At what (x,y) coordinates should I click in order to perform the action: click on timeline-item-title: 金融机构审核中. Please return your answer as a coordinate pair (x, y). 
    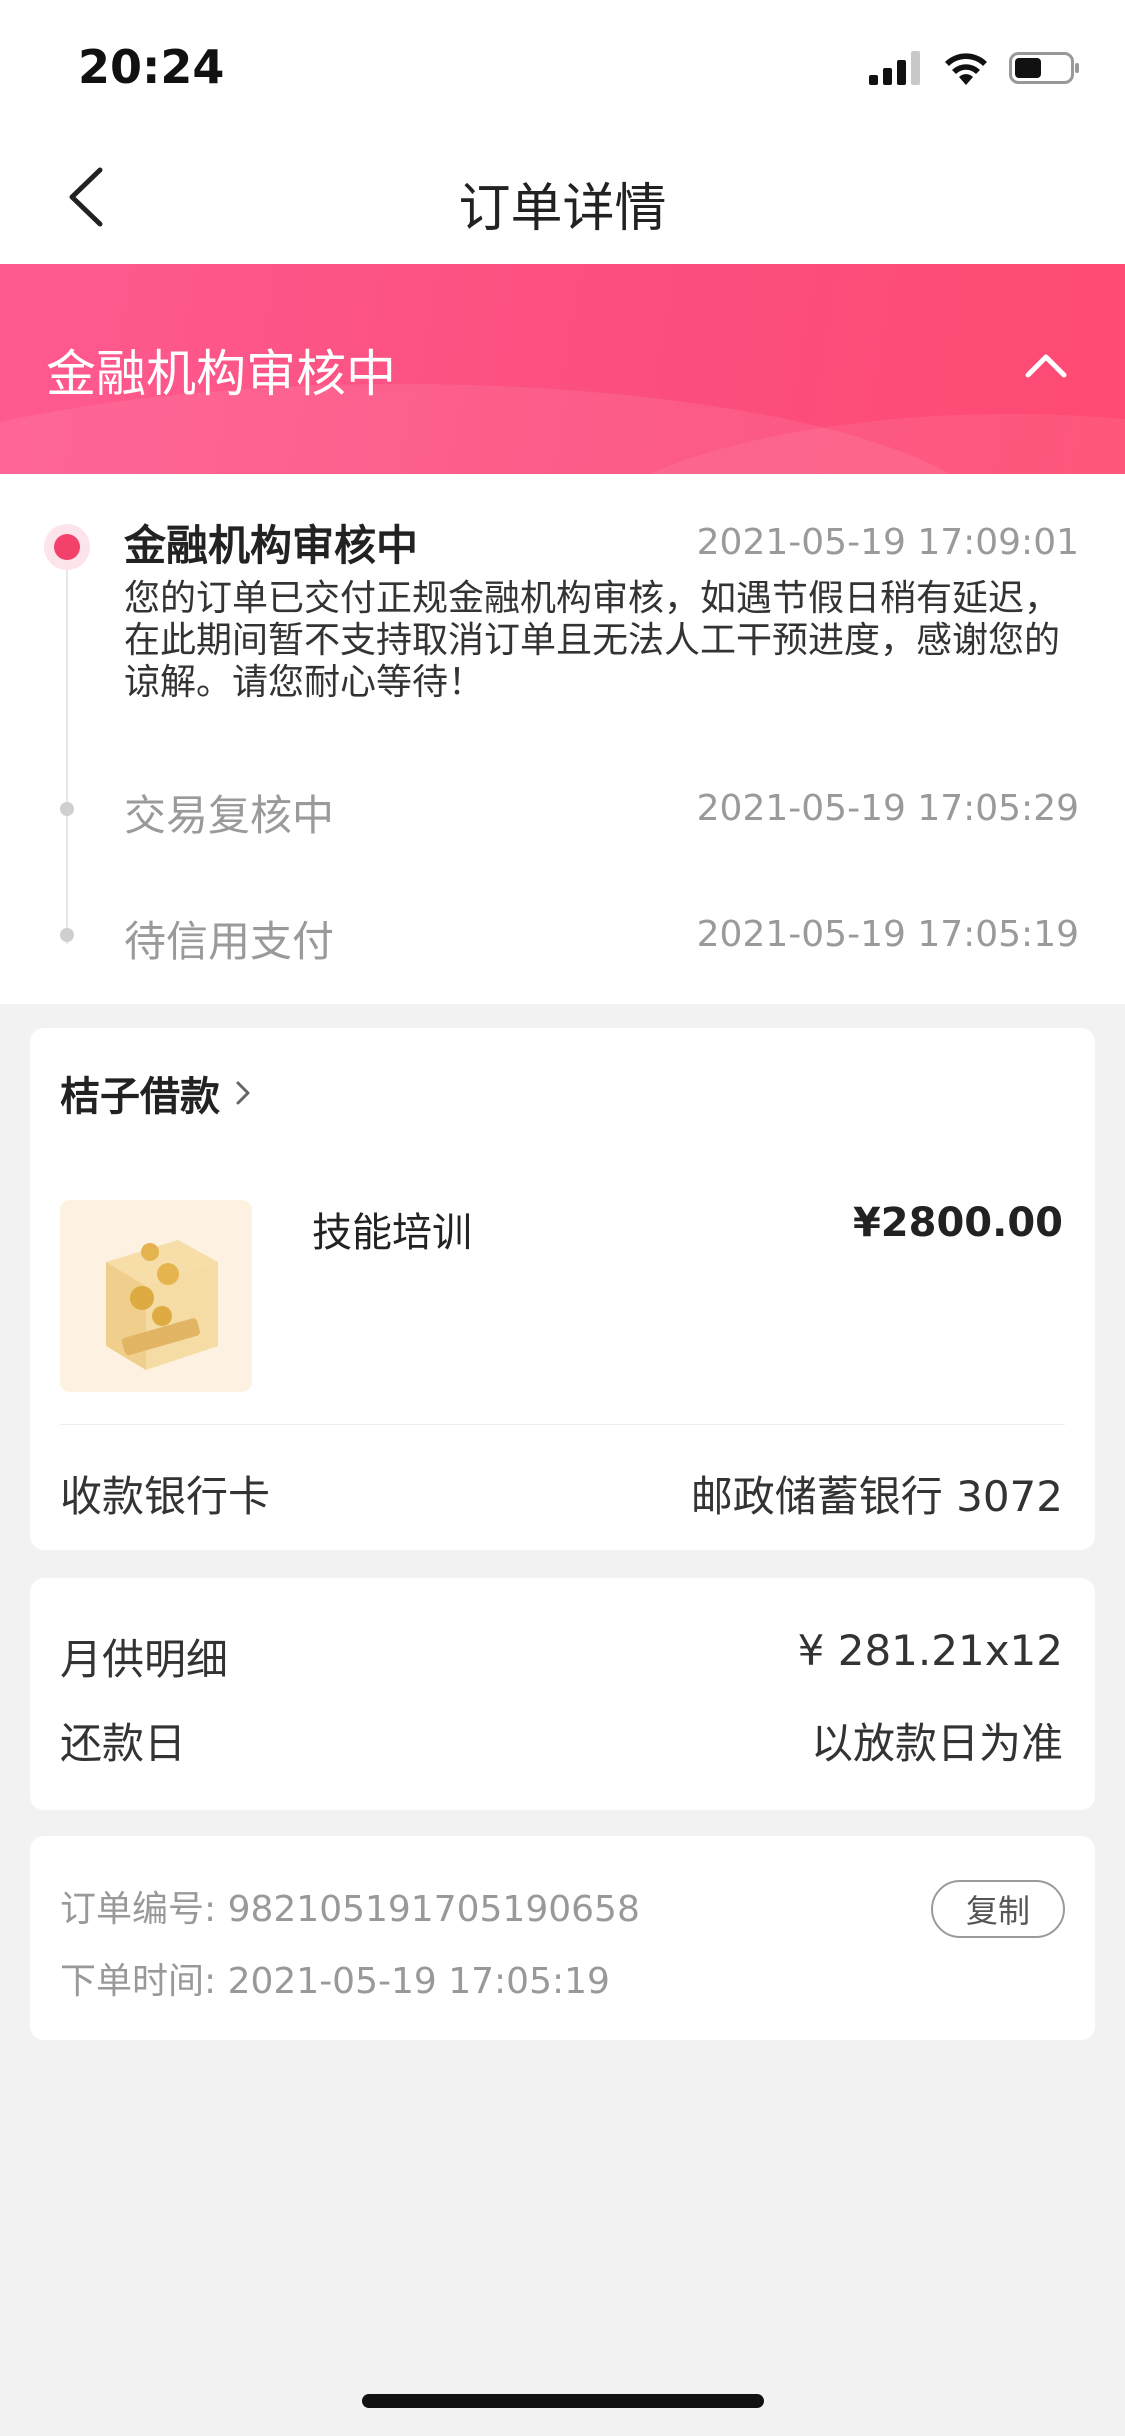
    Looking at the image, I should click on (271, 545).